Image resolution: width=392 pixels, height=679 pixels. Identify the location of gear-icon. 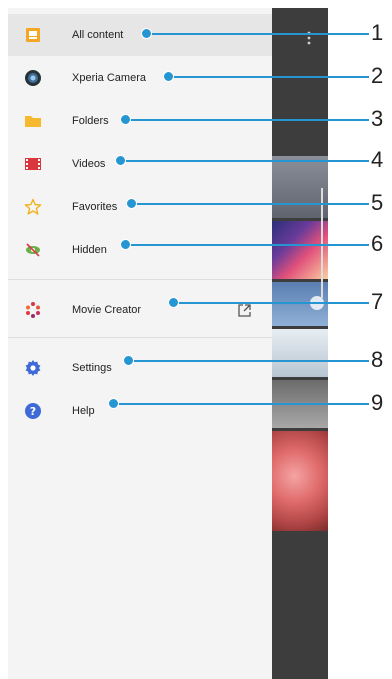
(33, 368).